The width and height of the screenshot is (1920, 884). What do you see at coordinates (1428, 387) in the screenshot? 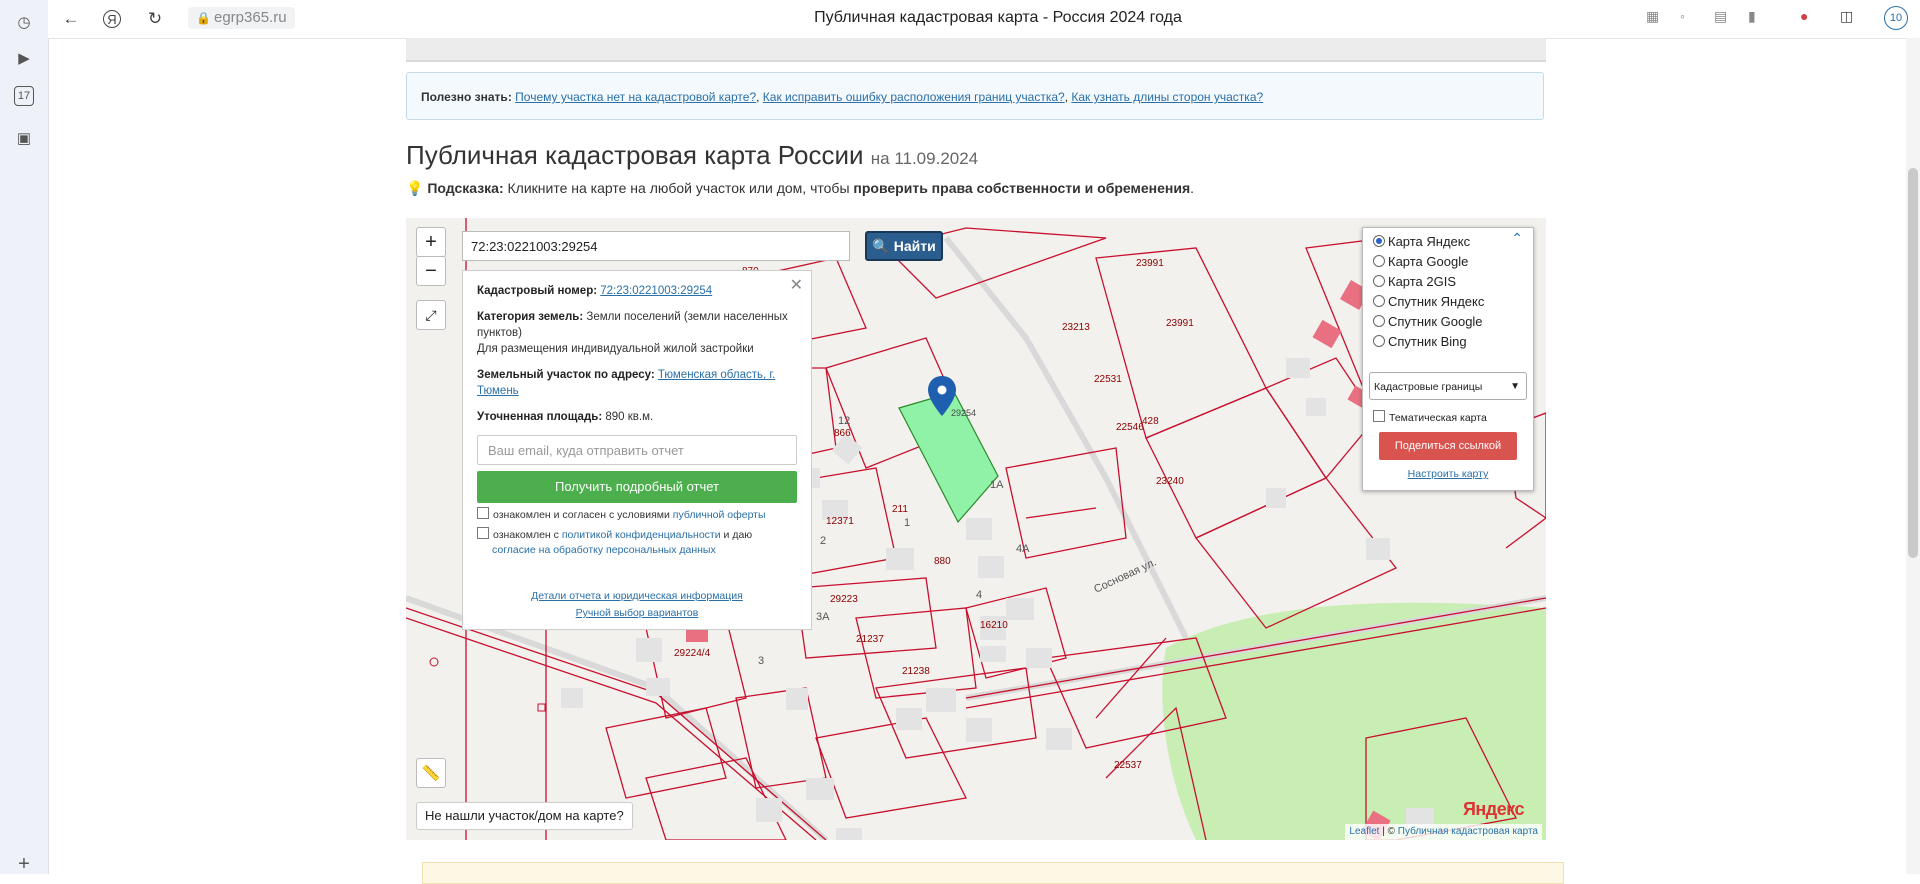
I see `layer-select-value: Кадастровые границы` at bounding box center [1428, 387].